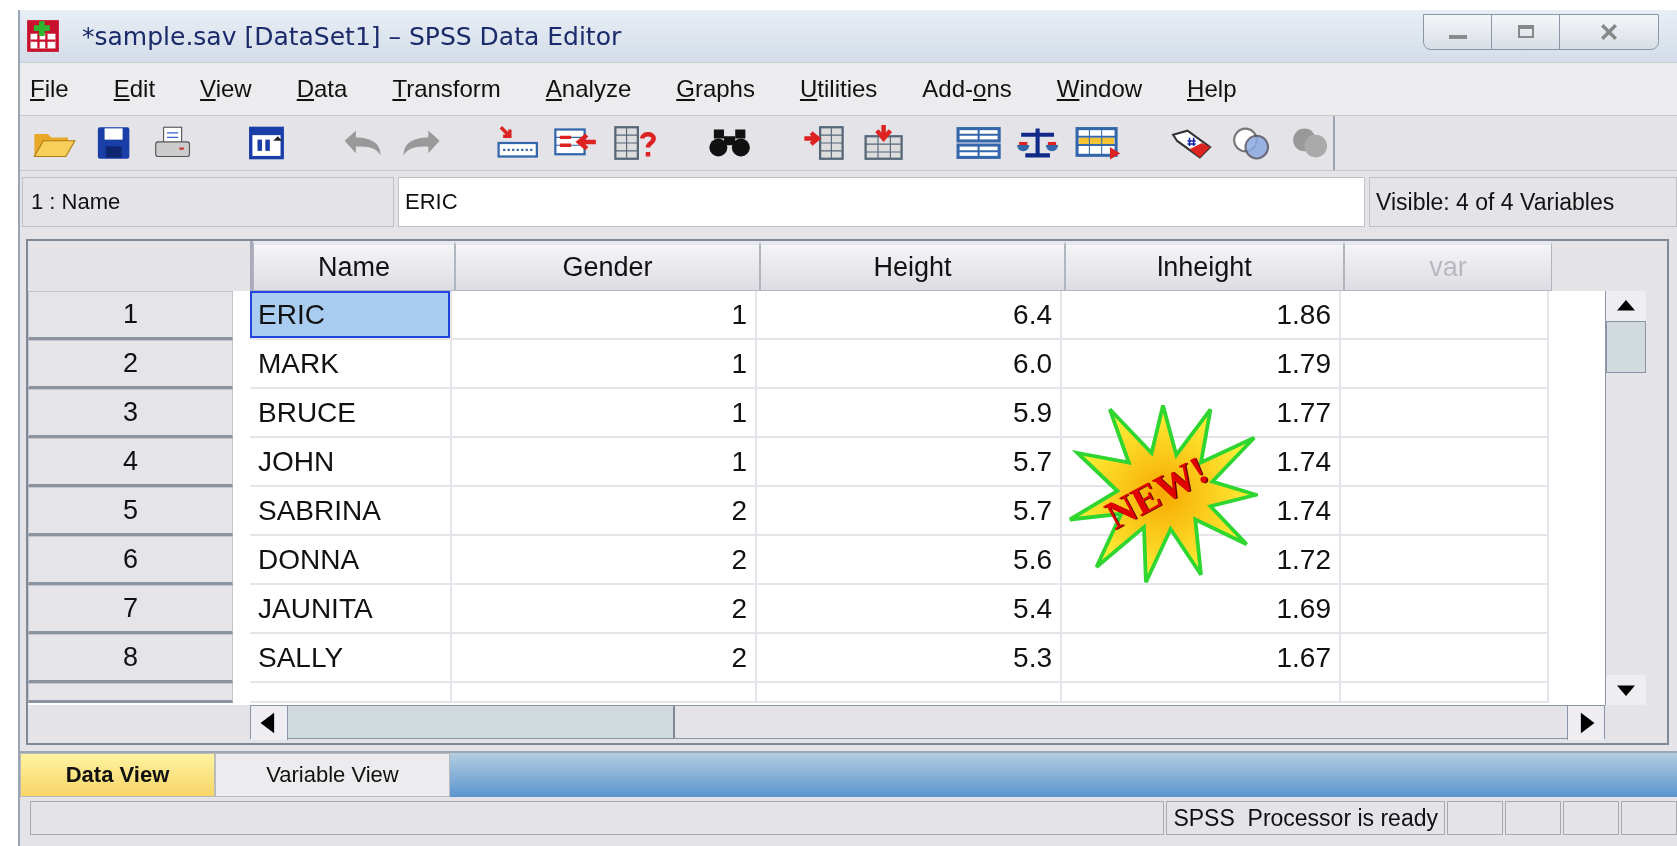 The height and width of the screenshot is (846, 1677). I want to click on table-cell: 5.3, so click(1032, 657).